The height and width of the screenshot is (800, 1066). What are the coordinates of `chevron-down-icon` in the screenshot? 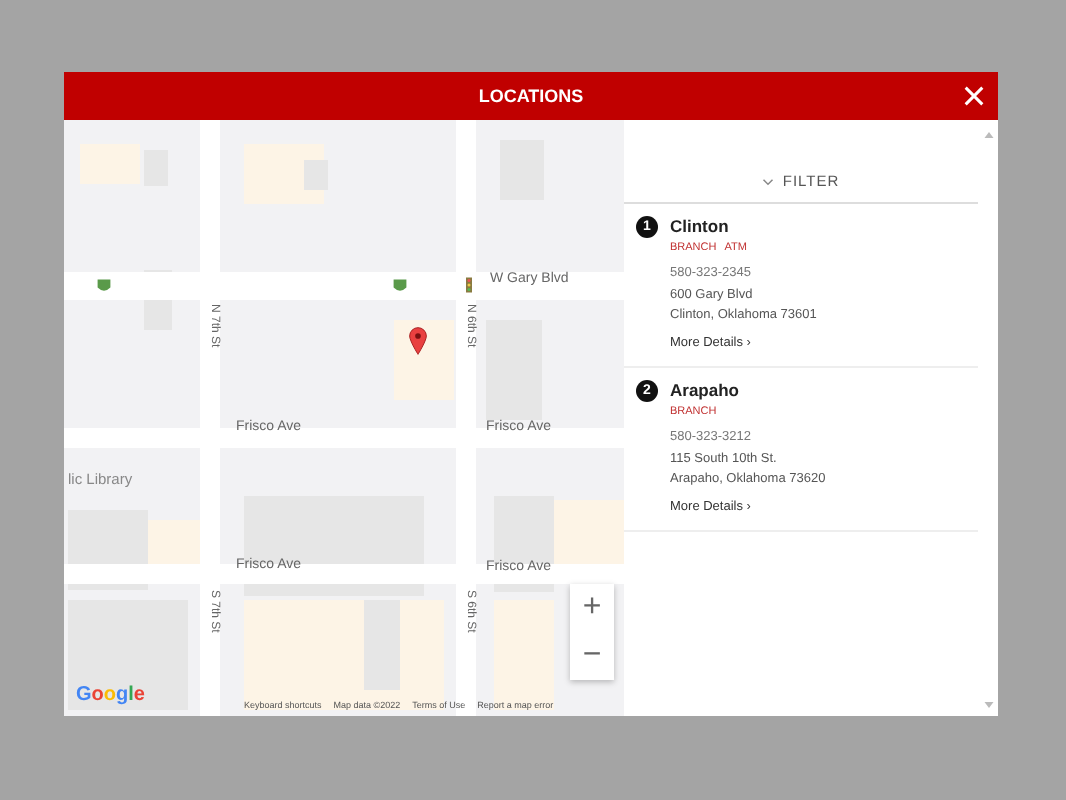 It's located at (768, 181).